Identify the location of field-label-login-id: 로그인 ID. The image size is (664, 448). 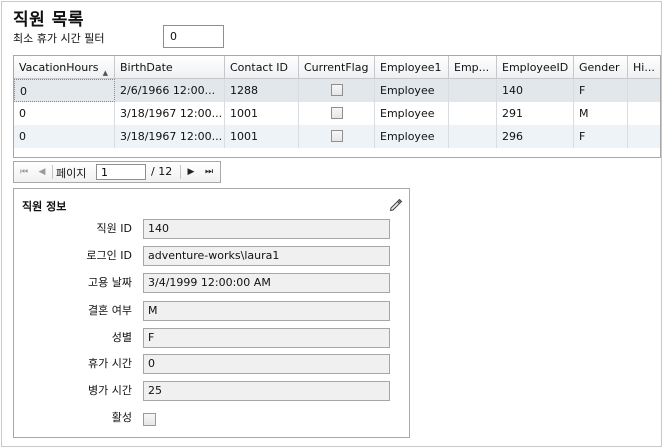
(109, 255).